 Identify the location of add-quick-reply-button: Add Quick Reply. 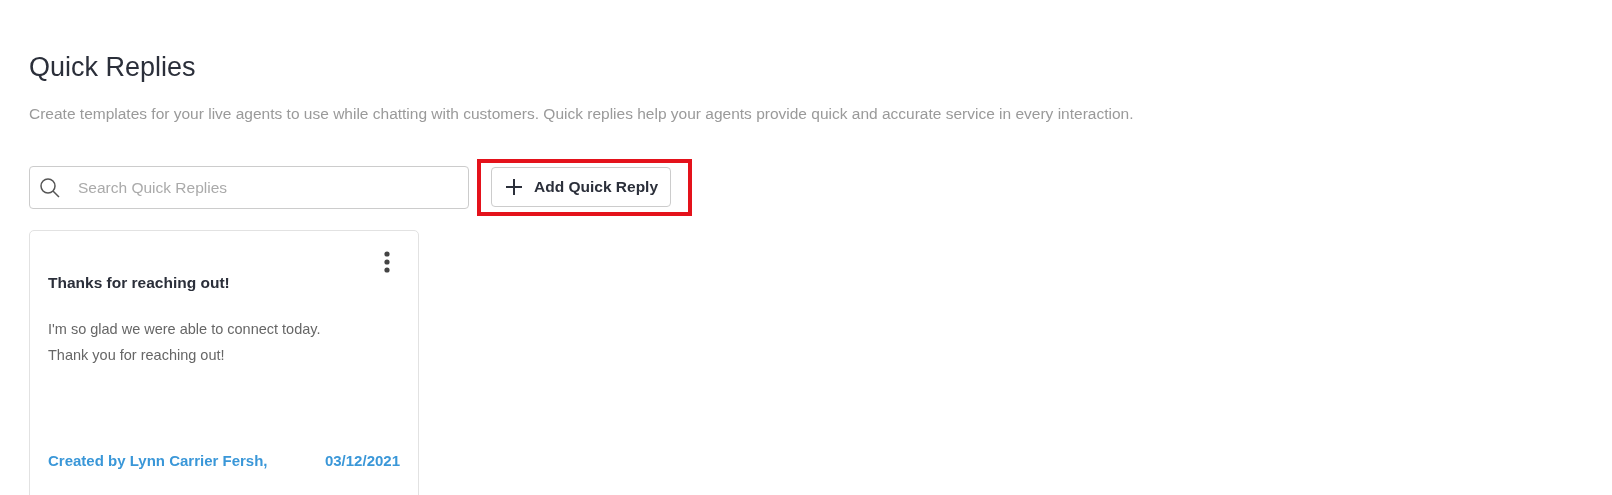
(581, 187).